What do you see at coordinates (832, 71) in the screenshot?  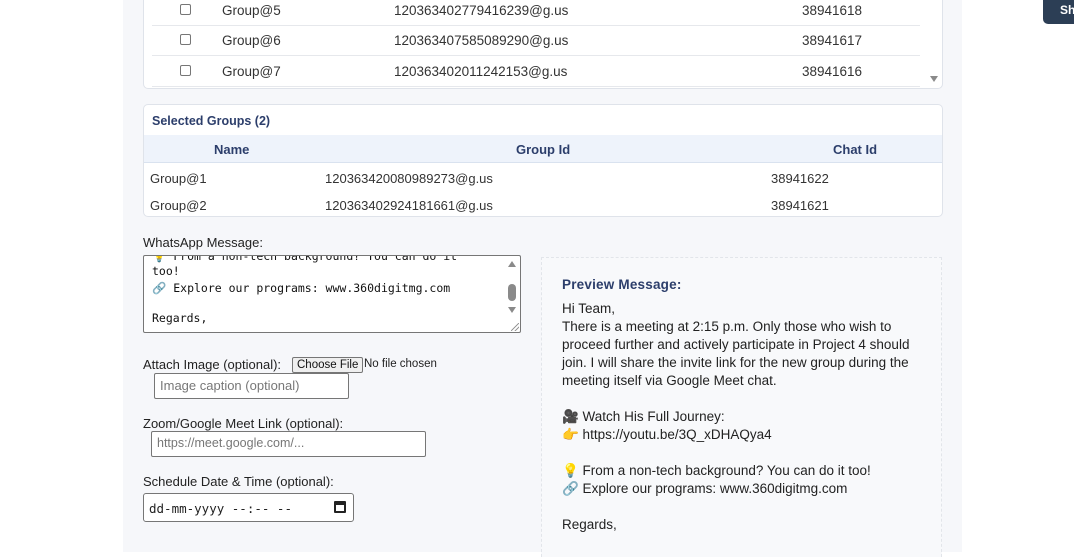 I see `chat-id: 38941616` at bounding box center [832, 71].